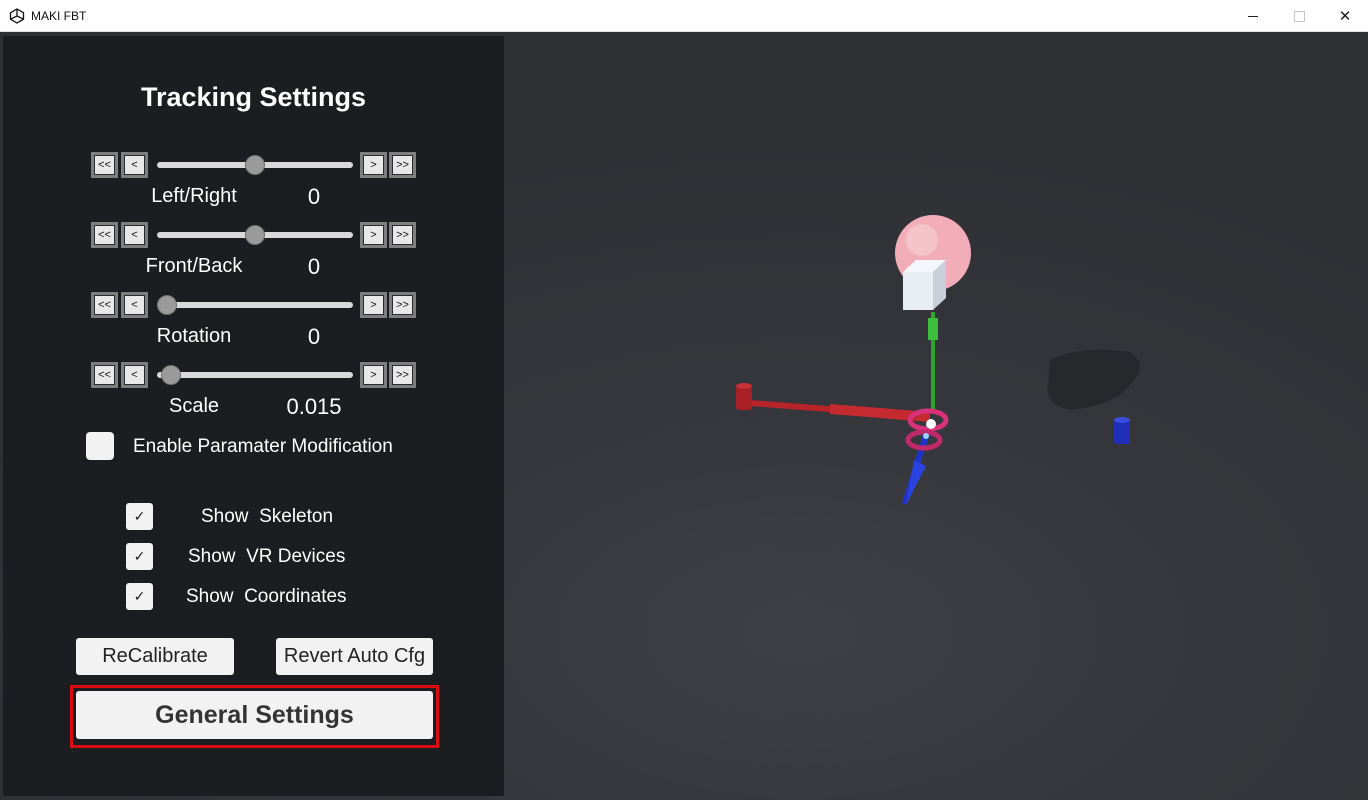  I want to click on scale-forward-button: >, so click(373, 375).